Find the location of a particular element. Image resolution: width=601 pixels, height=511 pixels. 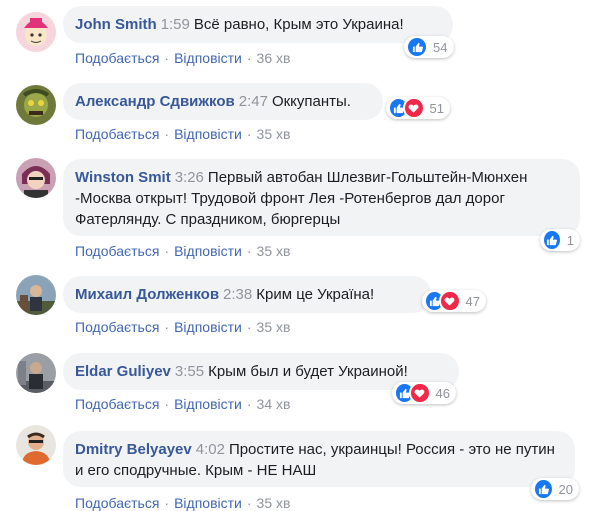

reaction-count: 47 is located at coordinates (472, 301).